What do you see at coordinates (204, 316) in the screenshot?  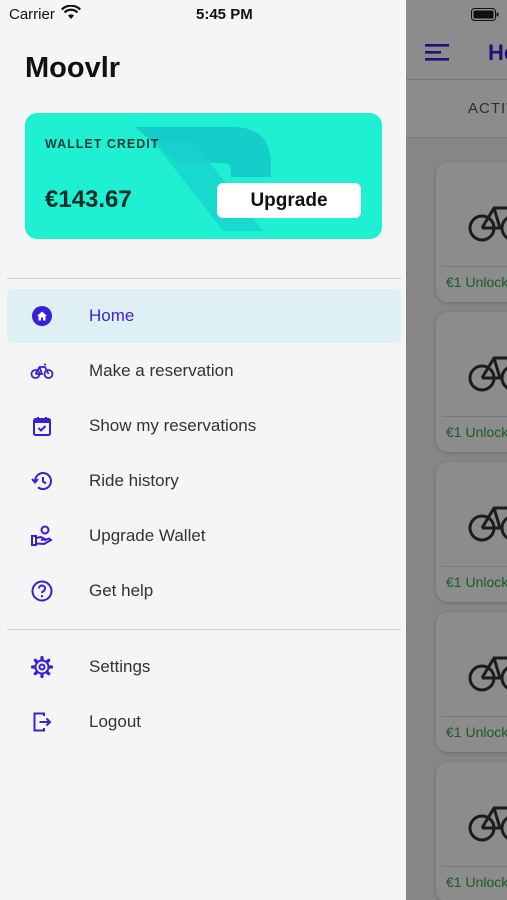 I see `nav-item-home: Home` at bounding box center [204, 316].